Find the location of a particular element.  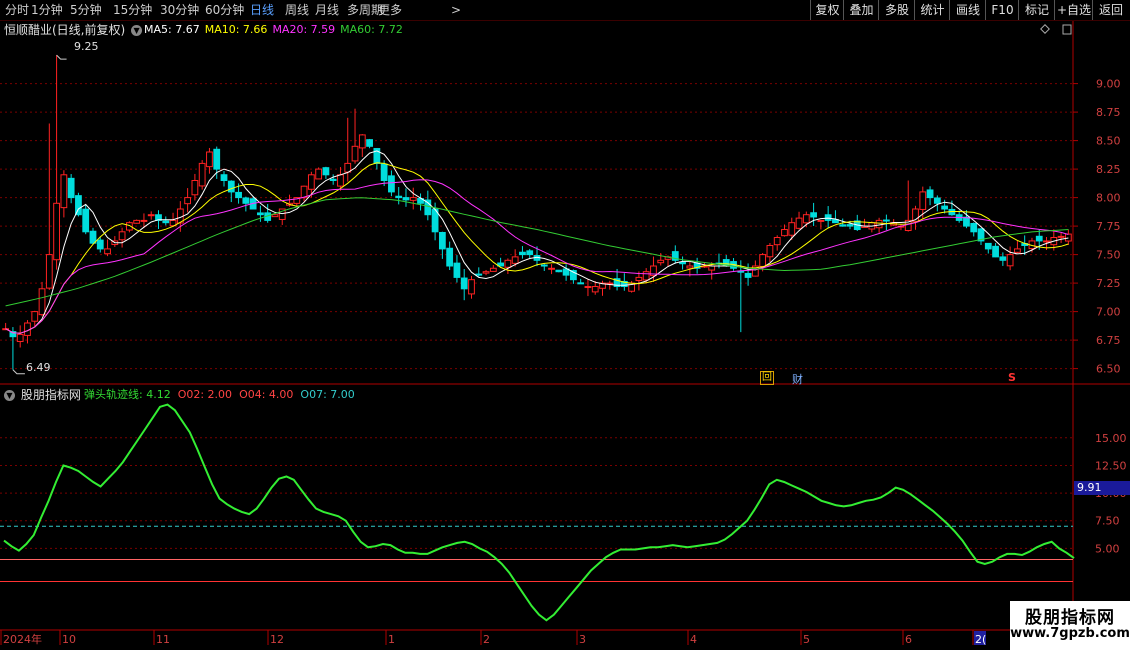

price-tick-label: 6.75 is located at coordinates (1108, 340).